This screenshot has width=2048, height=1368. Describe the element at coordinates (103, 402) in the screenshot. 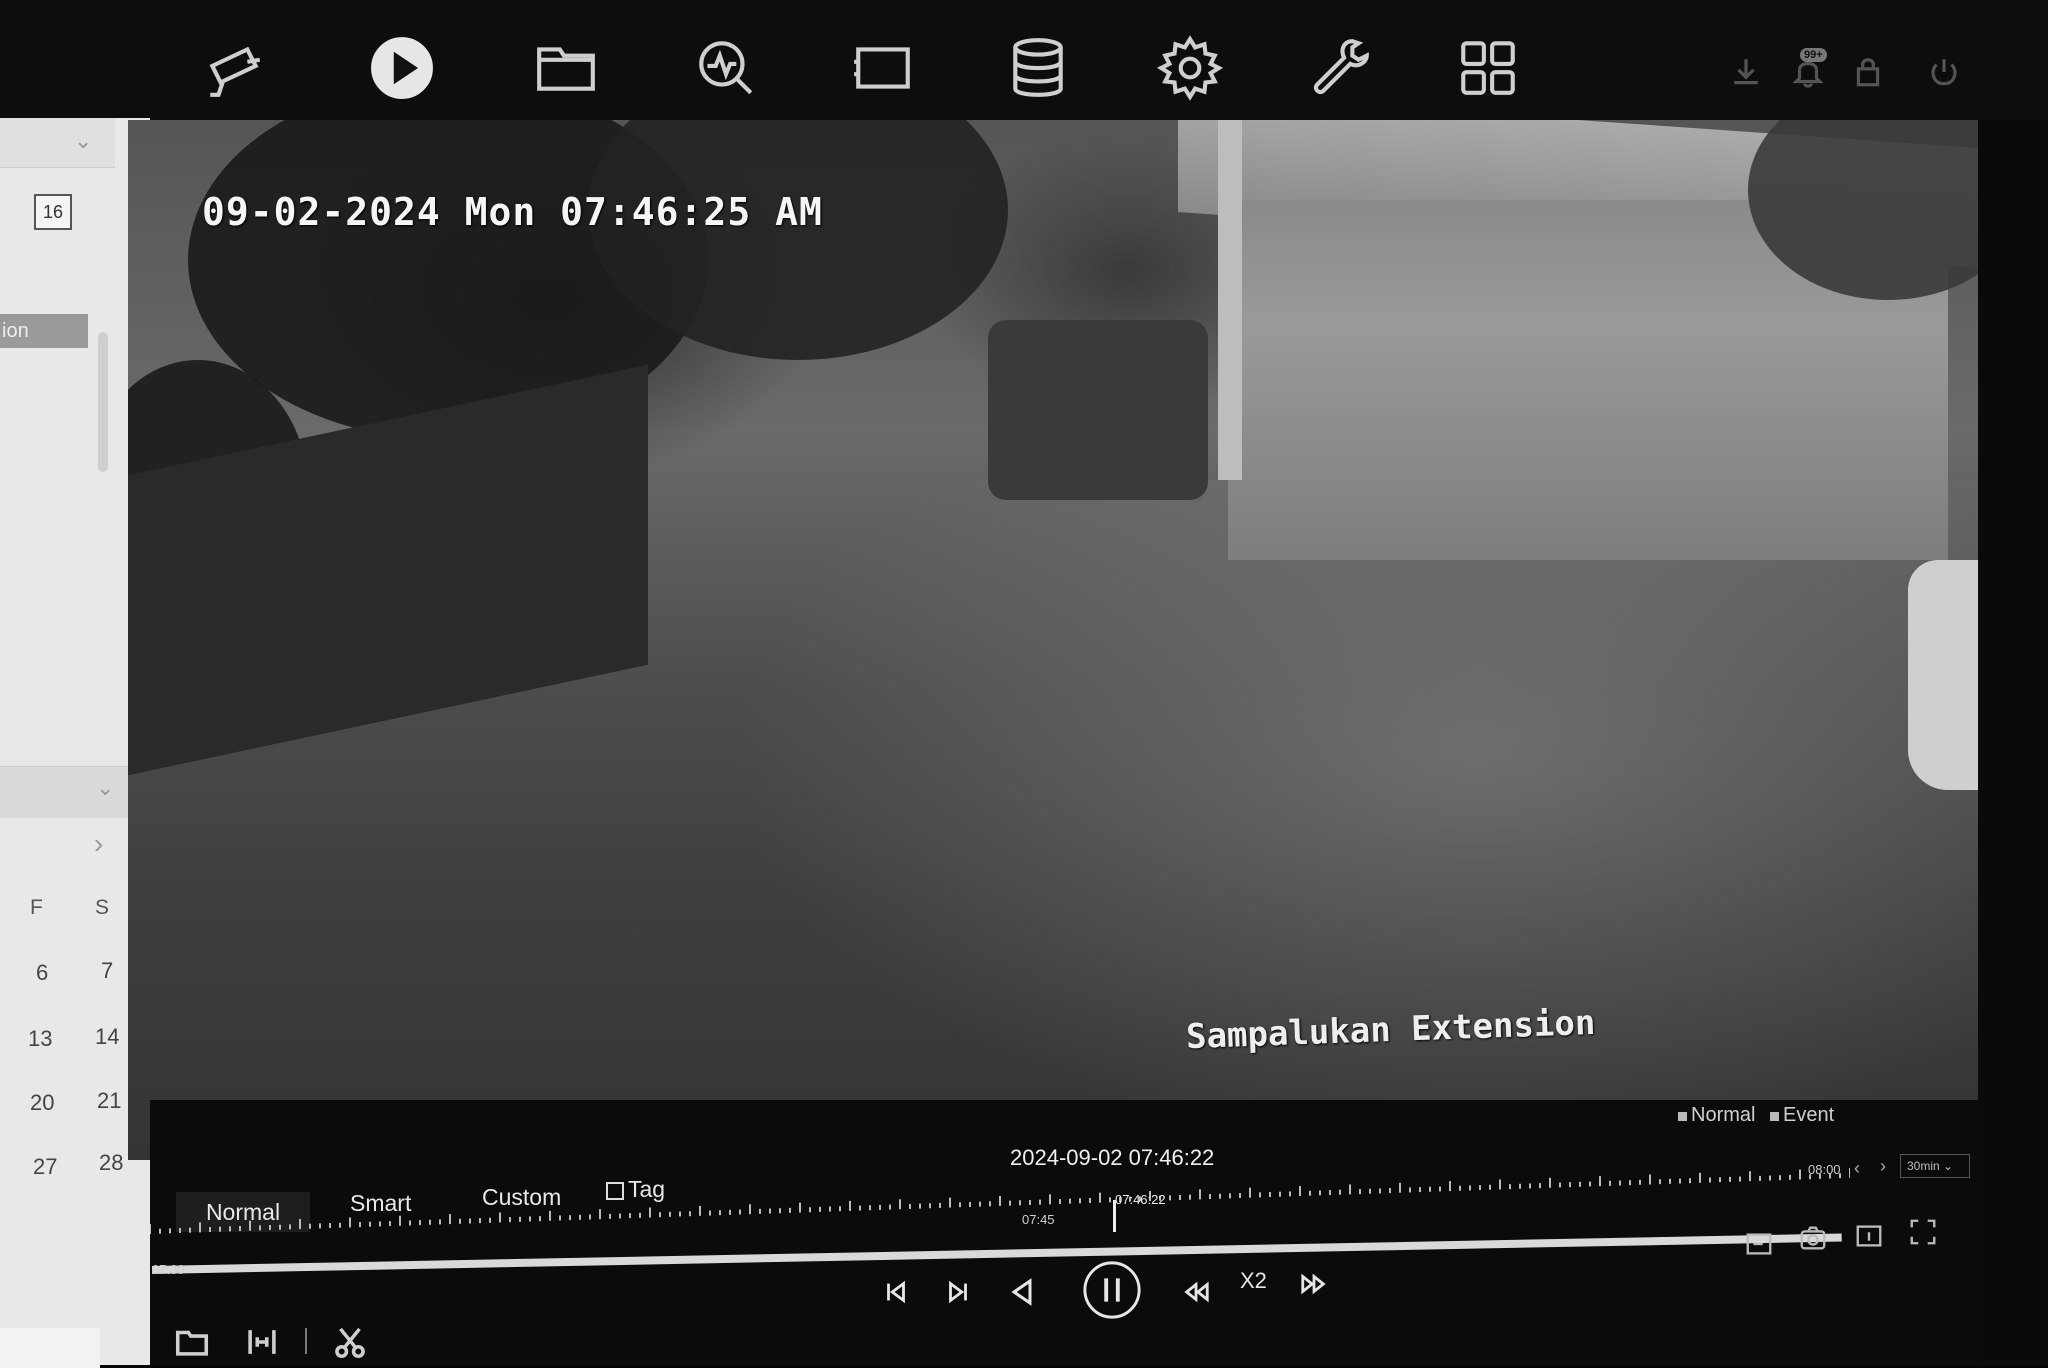

I see `sidebar-scrollbar` at that location.